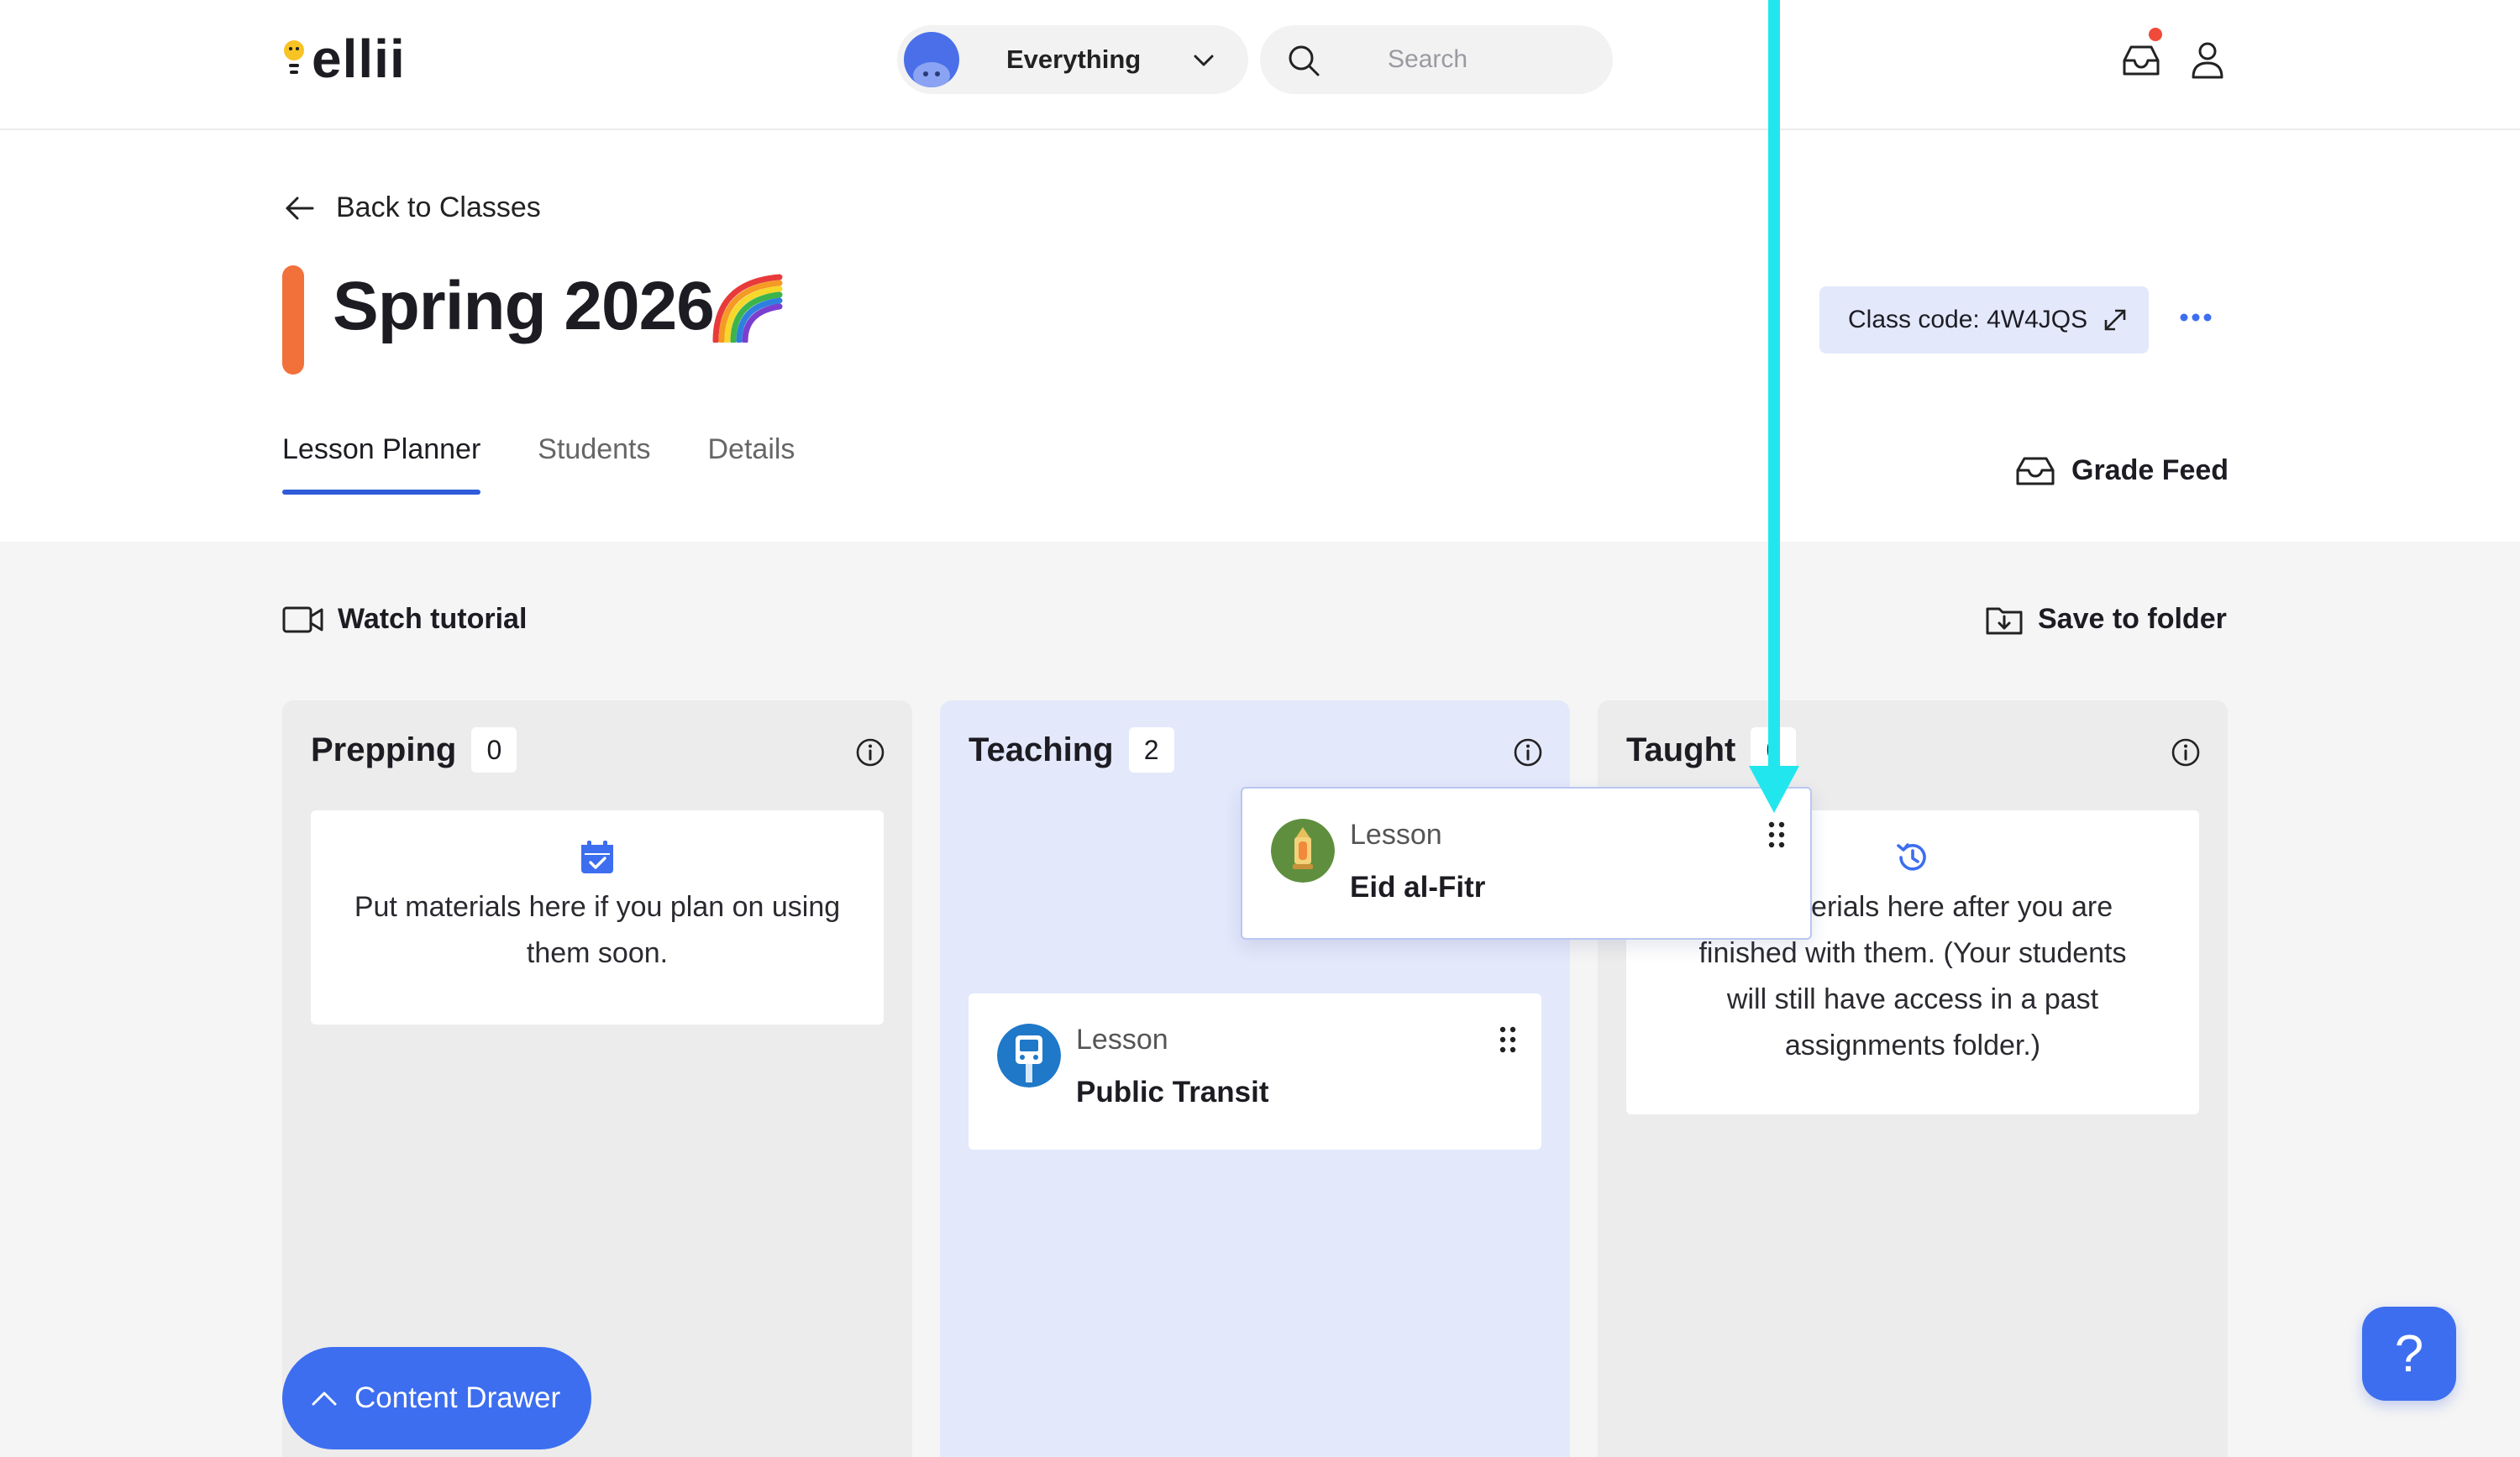 The image size is (2520, 1457). What do you see at coordinates (597, 857) in the screenshot?
I see `calendar-check-icon` at bounding box center [597, 857].